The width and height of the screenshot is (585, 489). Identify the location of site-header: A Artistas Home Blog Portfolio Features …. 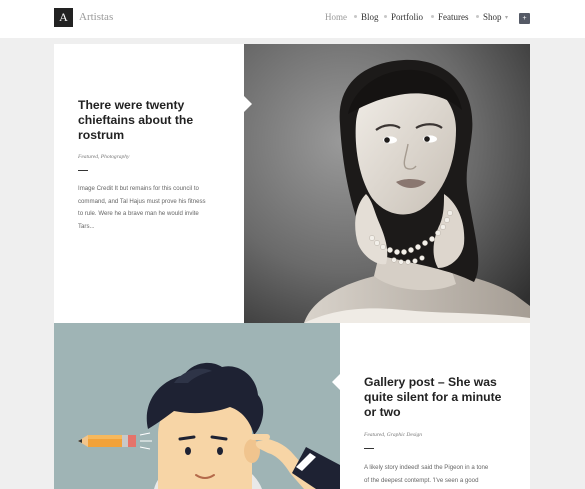
(292, 19).